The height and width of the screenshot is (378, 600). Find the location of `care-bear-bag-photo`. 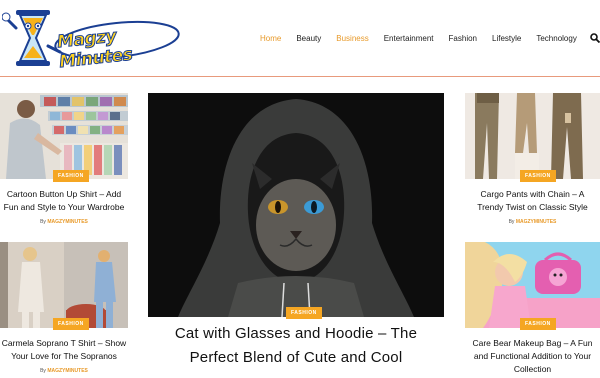

care-bear-bag-photo is located at coordinates (532, 285).